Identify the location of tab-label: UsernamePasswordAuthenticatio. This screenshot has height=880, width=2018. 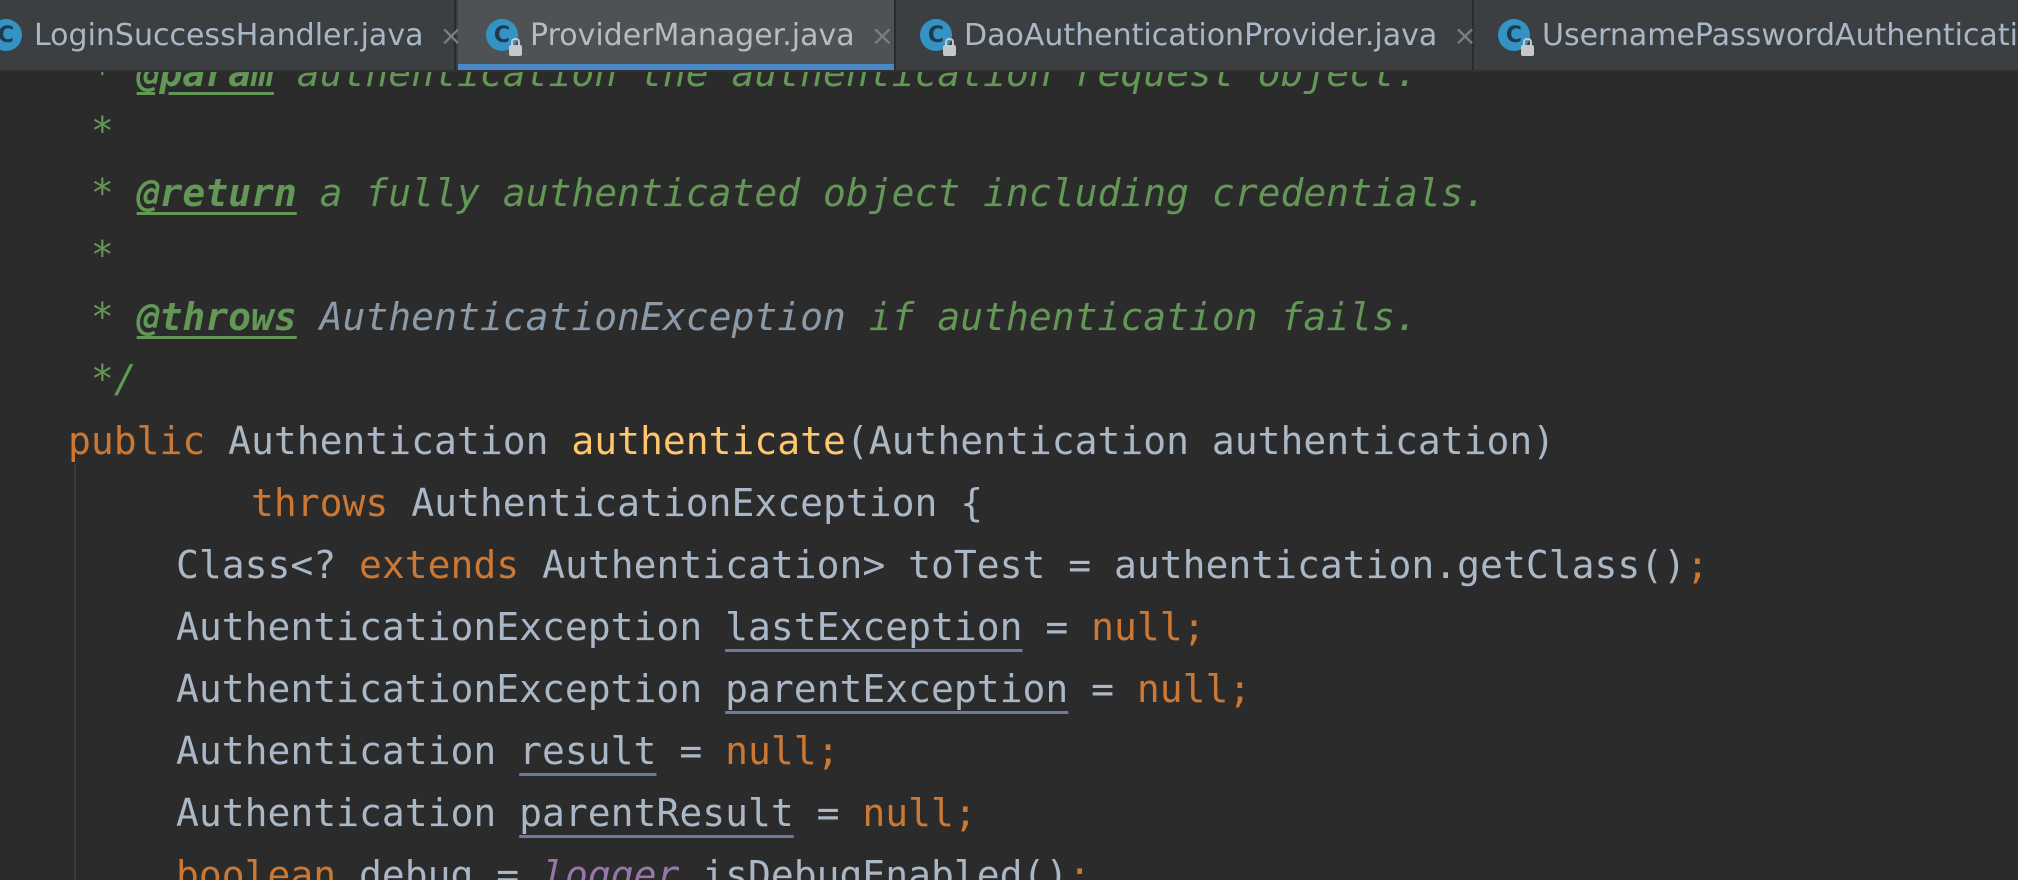
(1780, 35).